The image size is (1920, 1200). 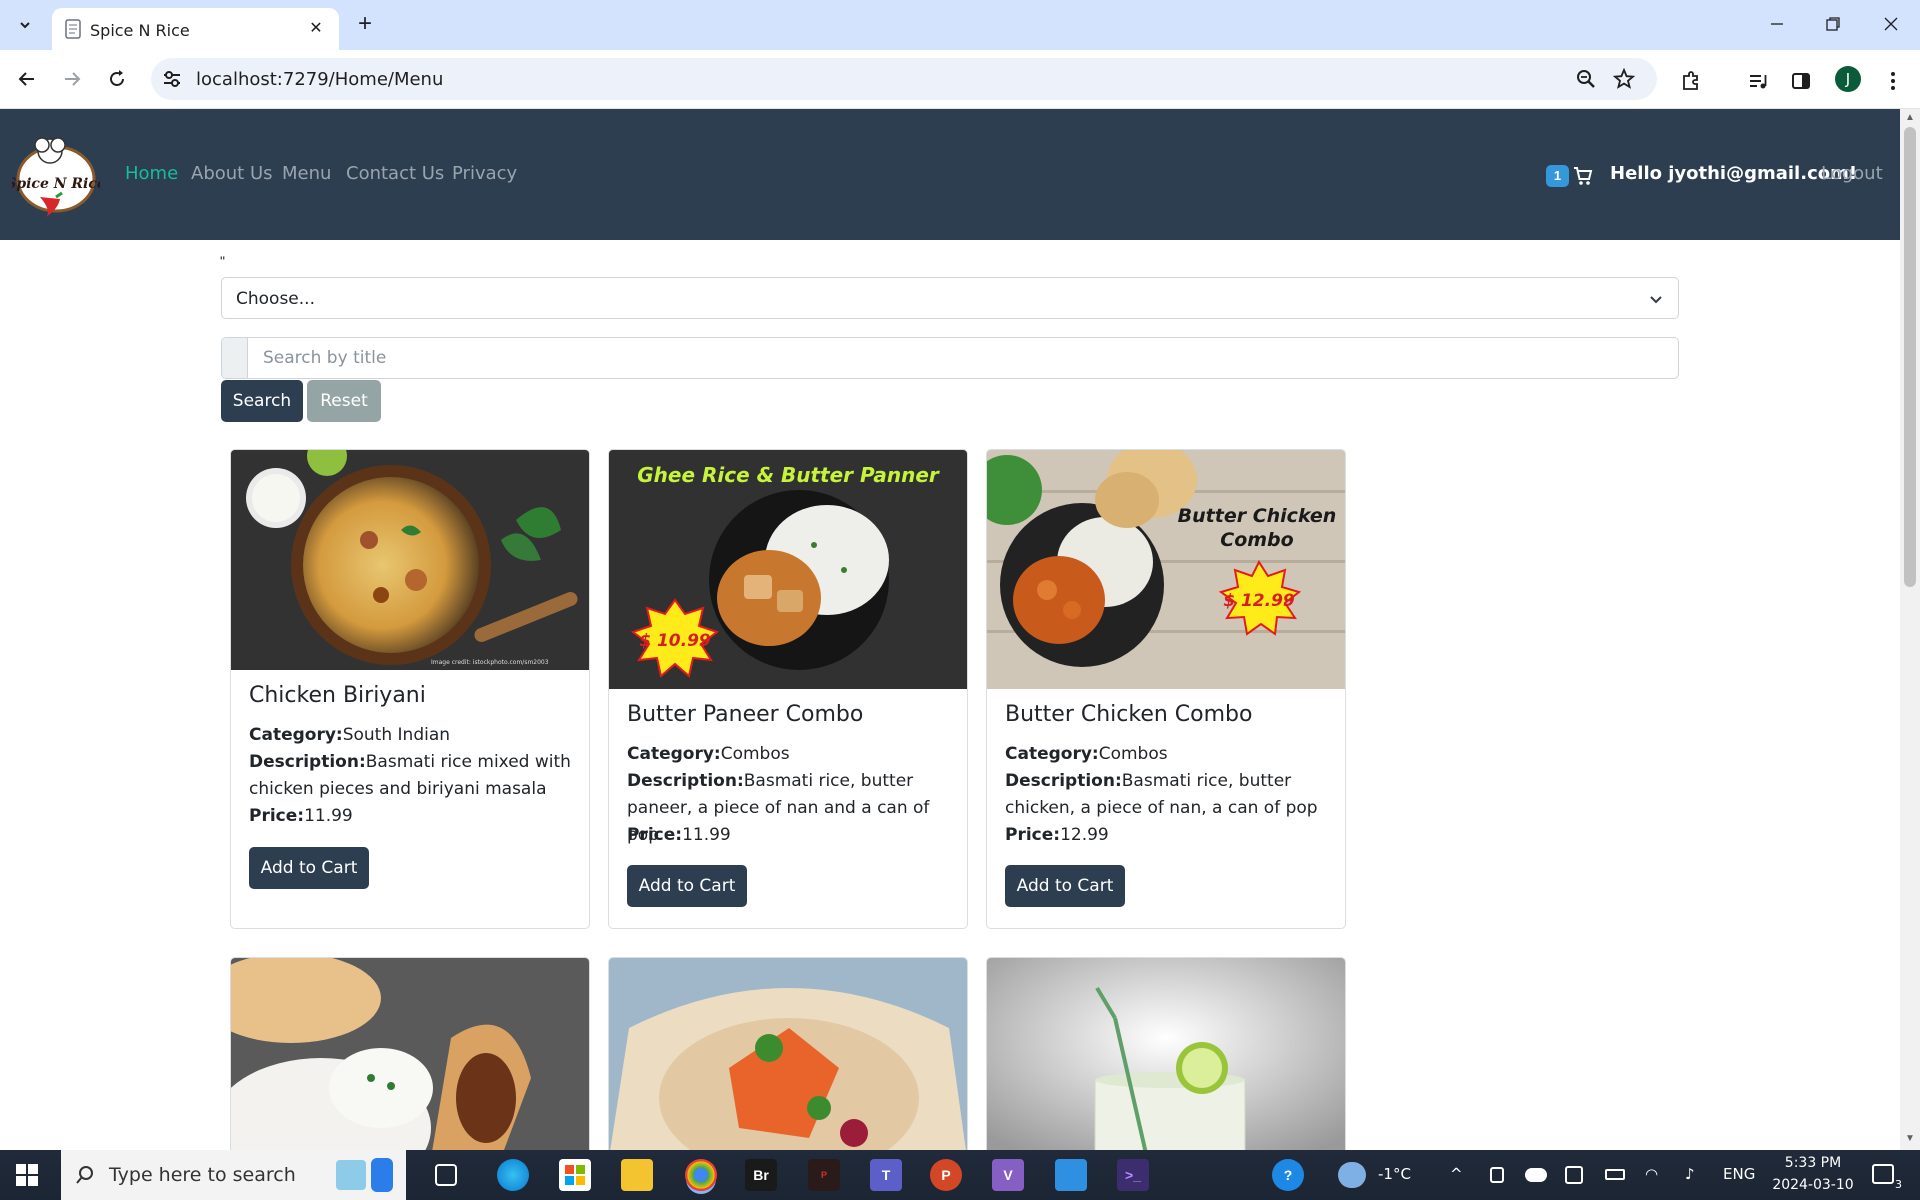 What do you see at coordinates (1352, 1175) in the screenshot?
I see `weather-icon` at bounding box center [1352, 1175].